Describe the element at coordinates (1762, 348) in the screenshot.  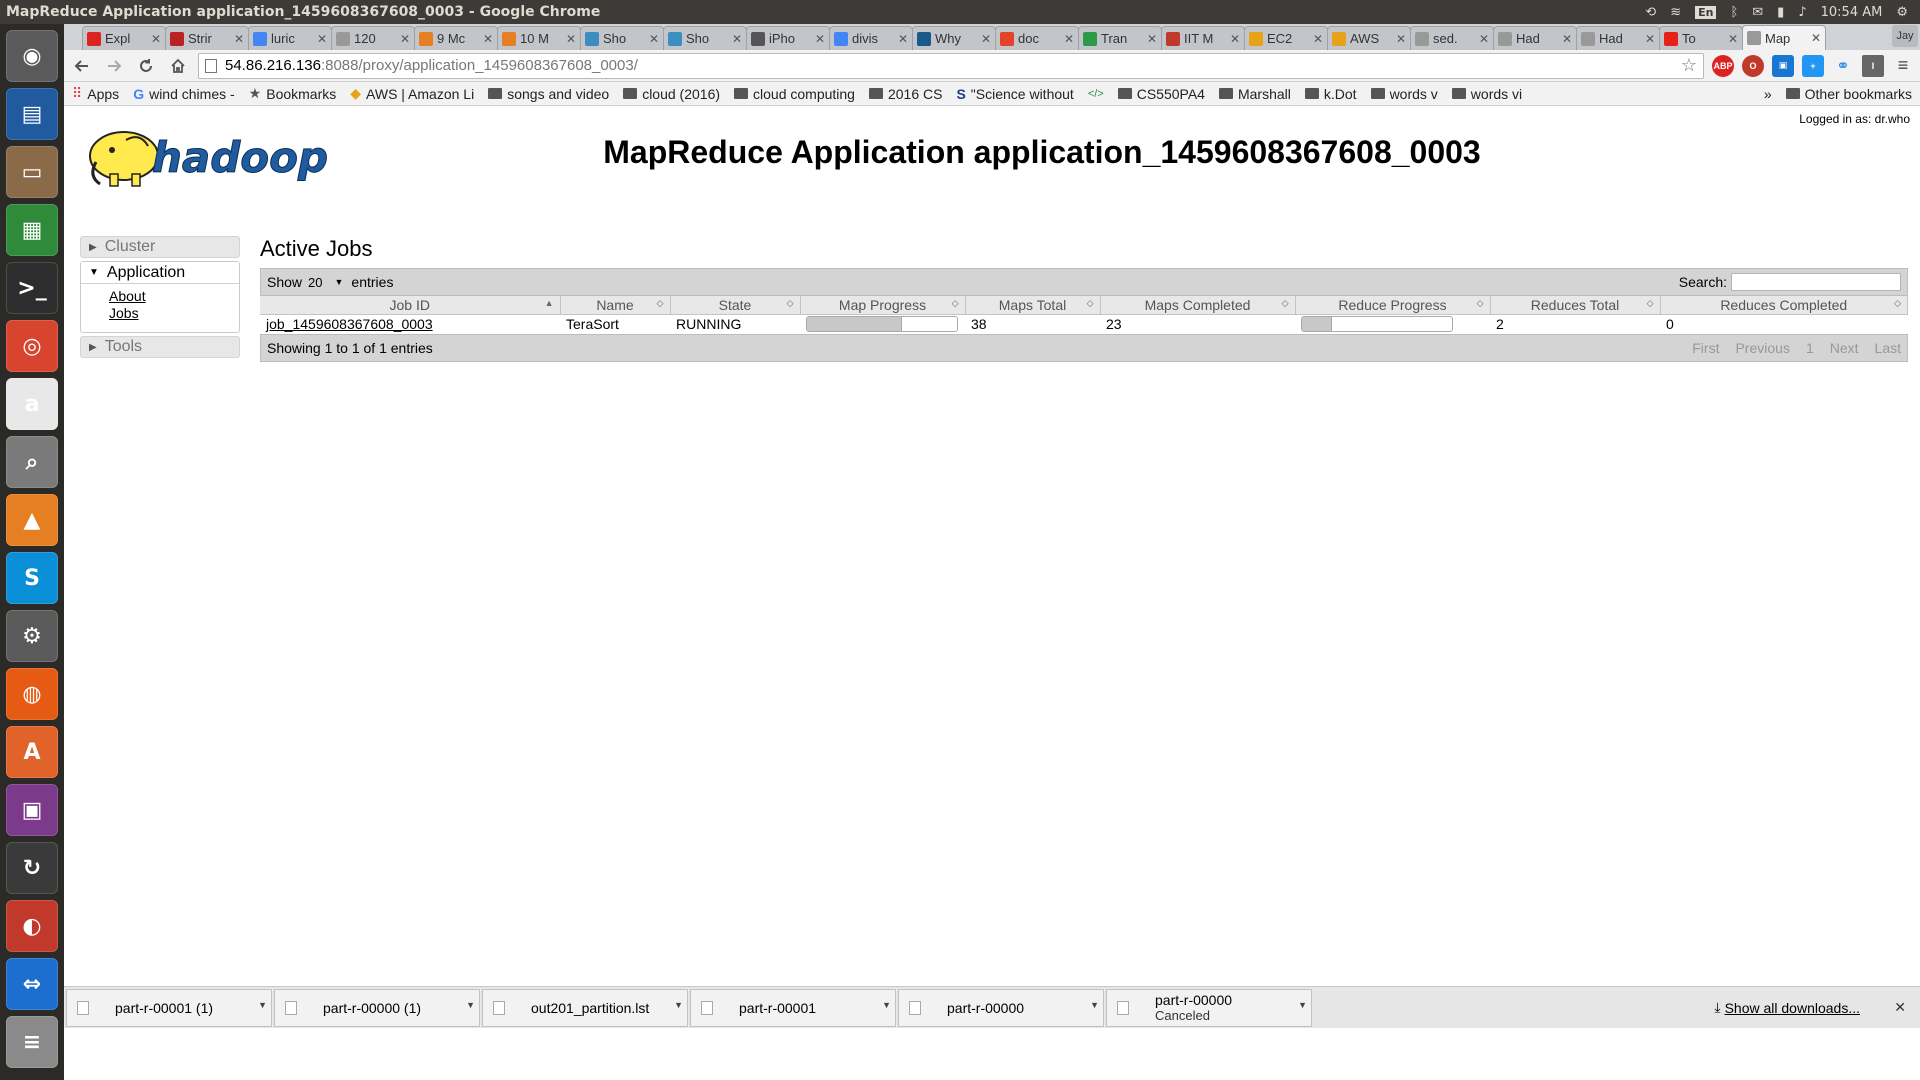
I see `pager-previous-button: Previous` at that location.